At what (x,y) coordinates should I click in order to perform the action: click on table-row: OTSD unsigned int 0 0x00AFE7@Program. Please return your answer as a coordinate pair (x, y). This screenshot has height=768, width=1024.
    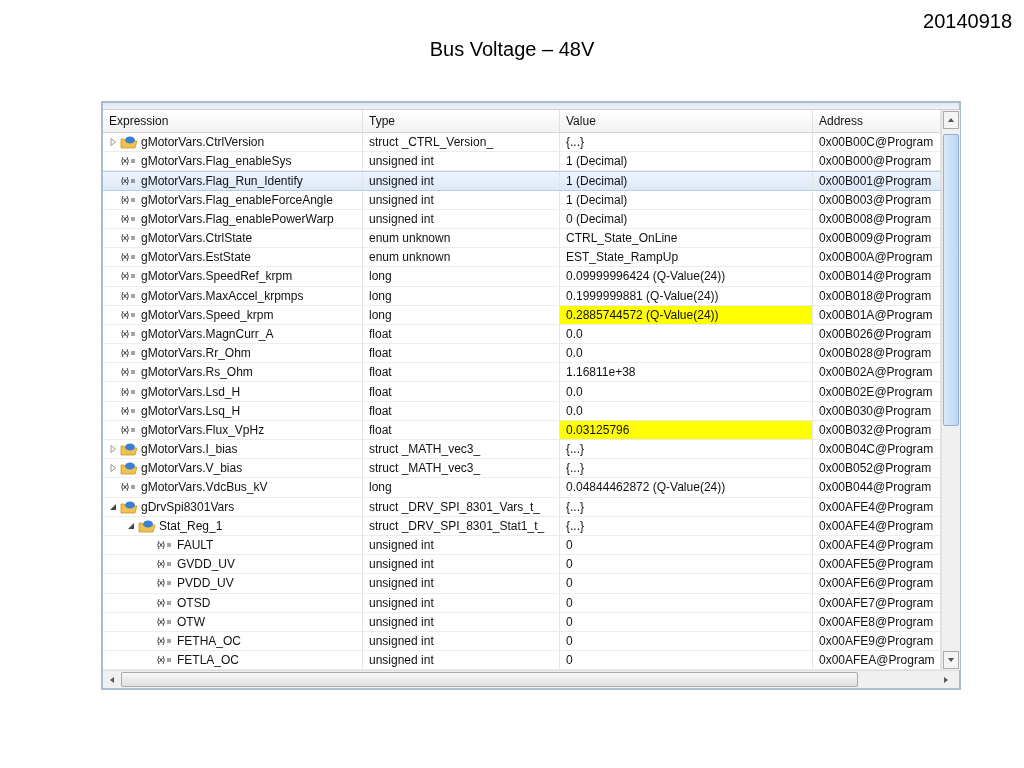
    Looking at the image, I should click on (522, 603).